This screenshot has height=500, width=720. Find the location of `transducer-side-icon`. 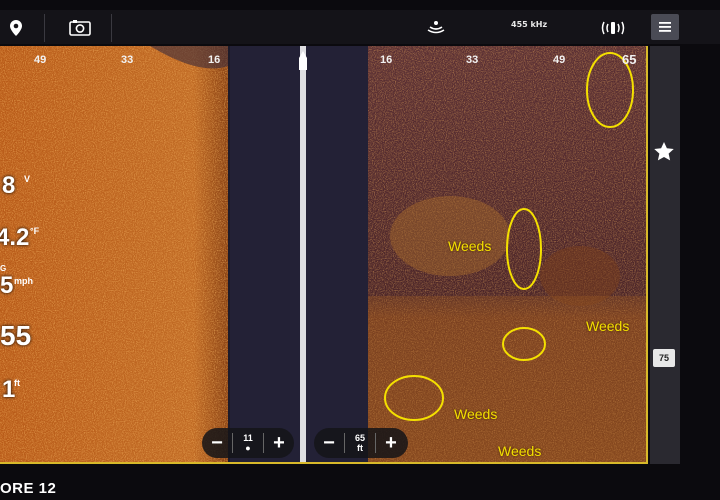

transducer-side-icon is located at coordinates (613, 28).